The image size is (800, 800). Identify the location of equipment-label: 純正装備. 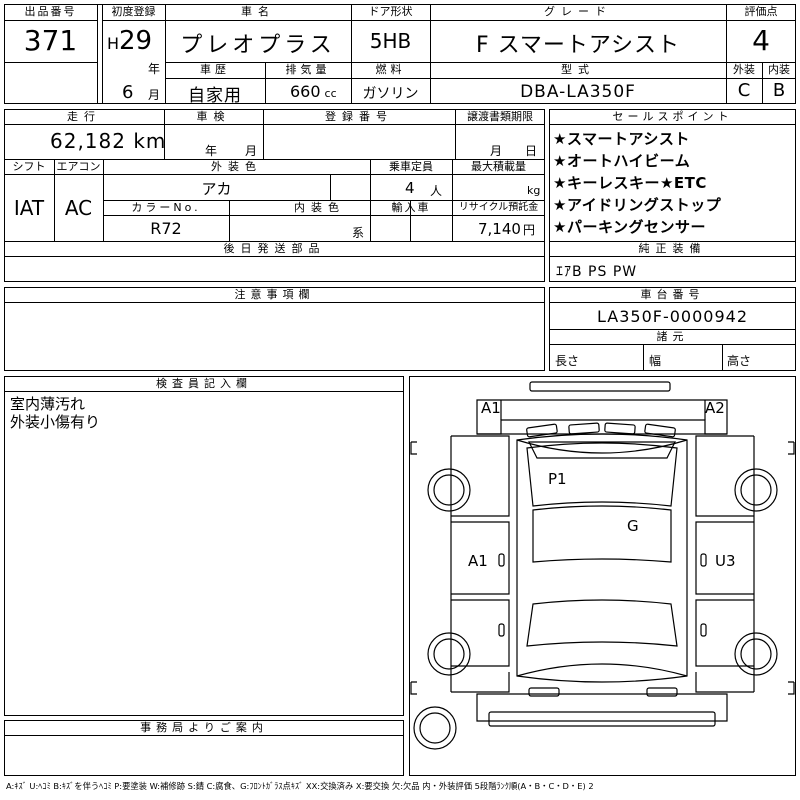
(672, 248).